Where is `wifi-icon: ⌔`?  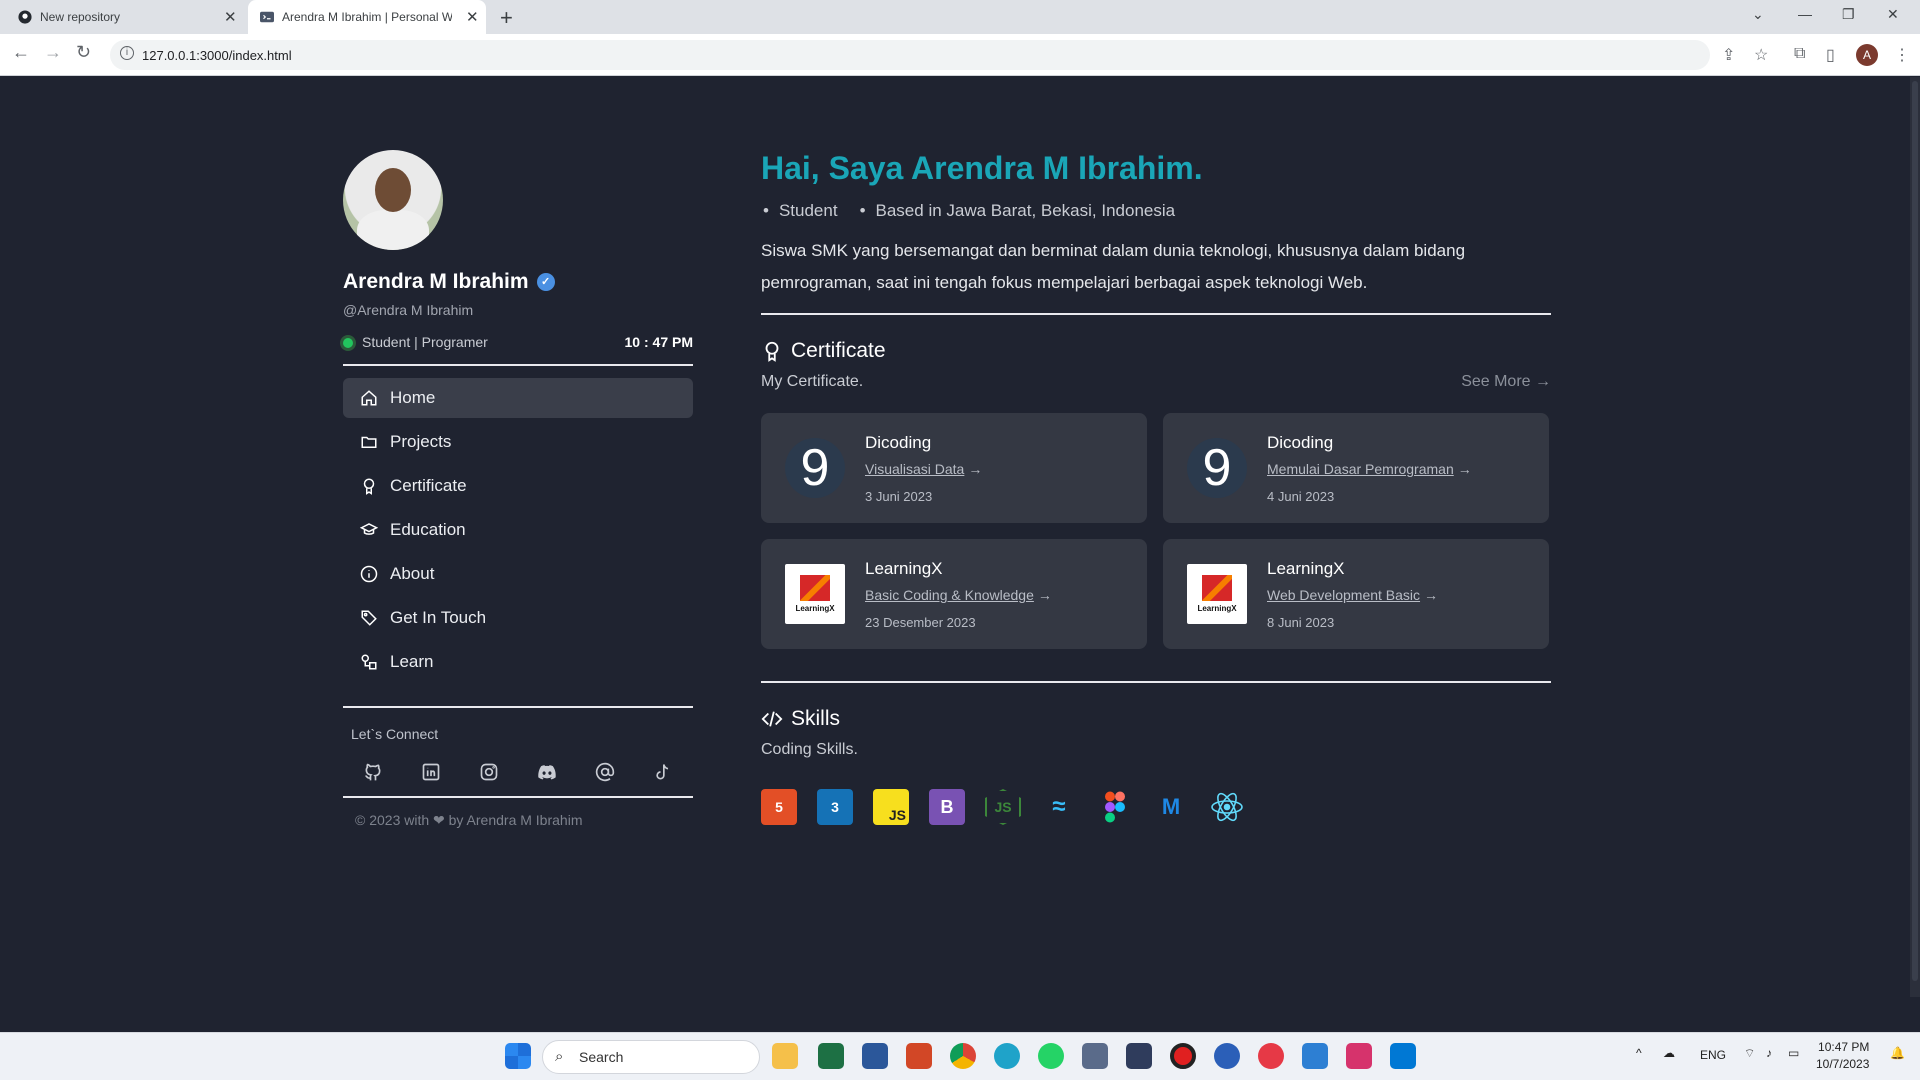
wifi-icon: ⌔ is located at coordinates (1749, 1053).